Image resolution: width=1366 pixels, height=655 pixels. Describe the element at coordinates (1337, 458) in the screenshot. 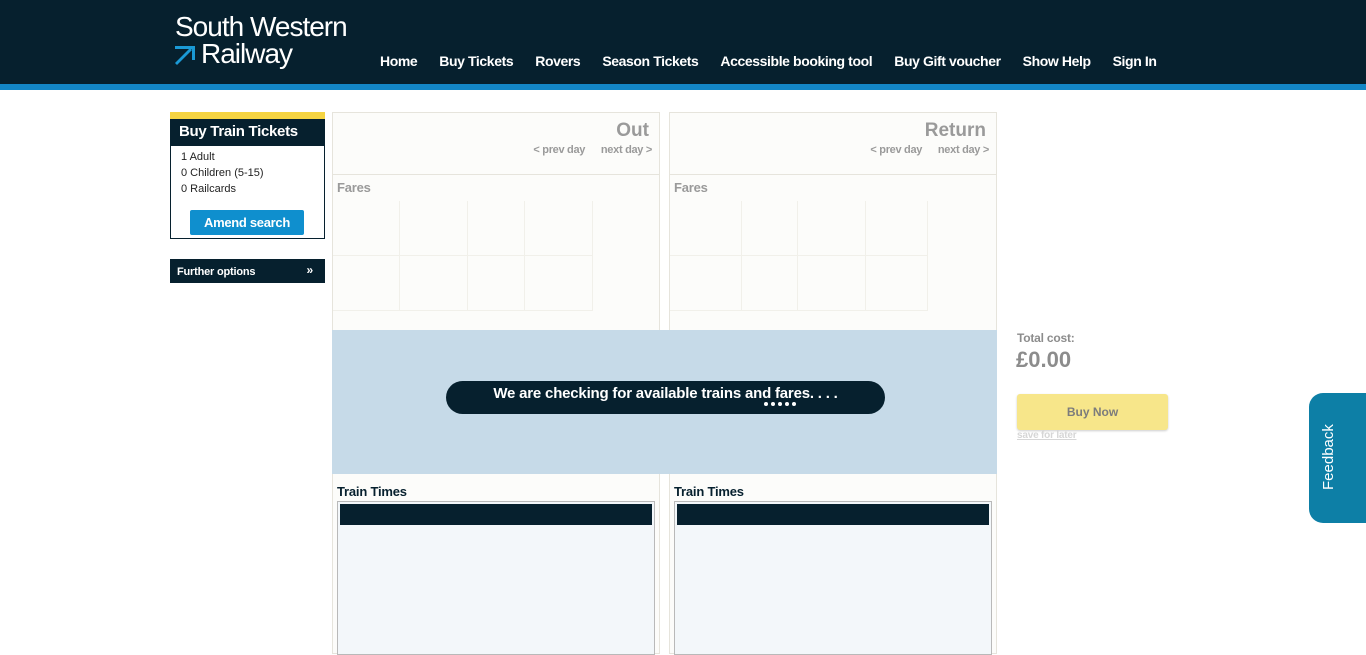

I see `feedback-tab: Feedback` at that location.